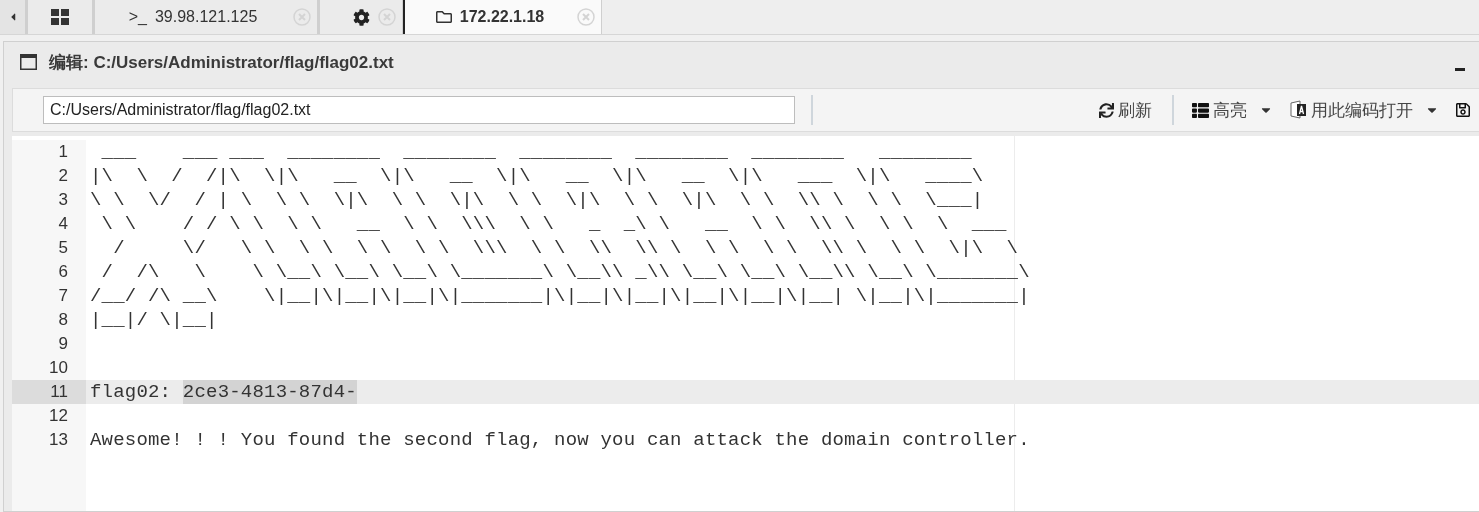  I want to click on grid-icon, so click(60, 17).